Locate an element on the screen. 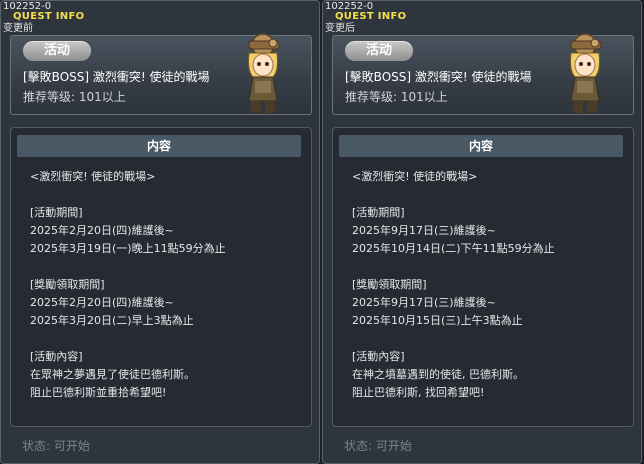 This screenshot has height=464, width=644. content-line: 在眾神之夢遇見了使徒巴德利斯。 is located at coordinates (112, 374).